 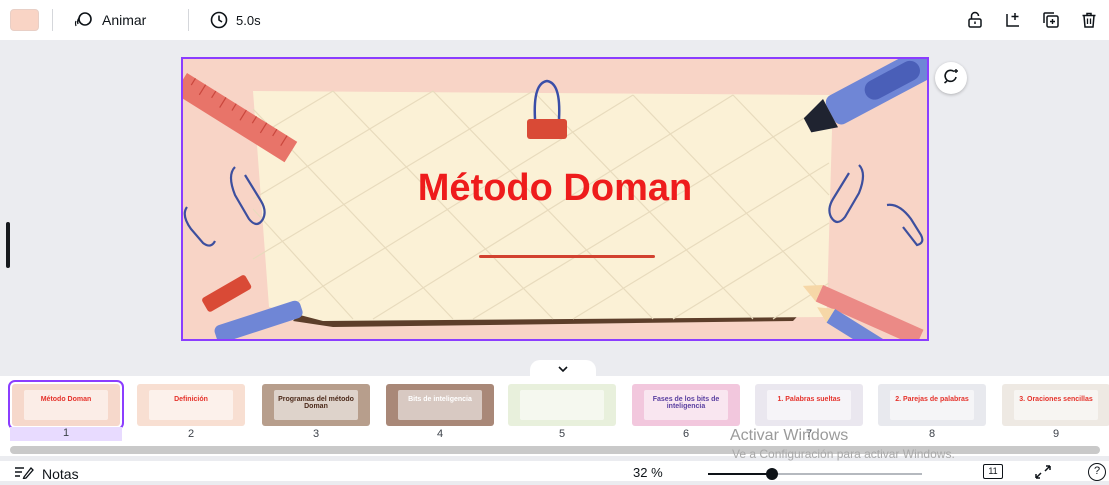 I want to click on duration-button: 5.0s, so click(x=235, y=20).